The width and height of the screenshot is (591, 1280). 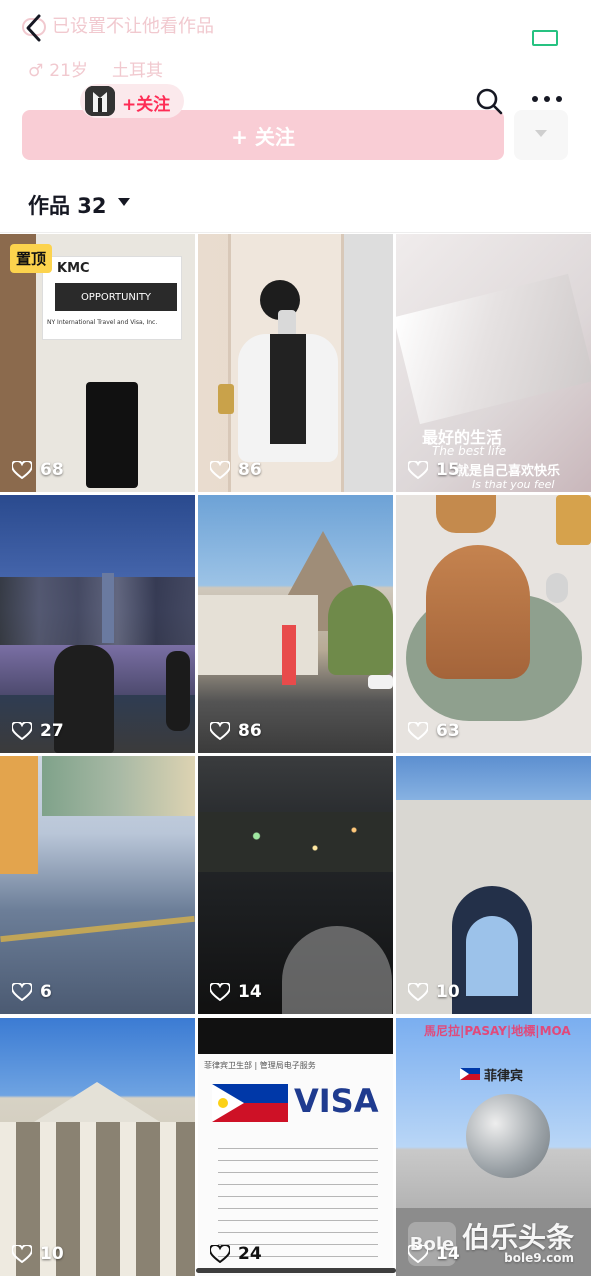 I want to click on caption-line: The best life, so click(x=469, y=451).